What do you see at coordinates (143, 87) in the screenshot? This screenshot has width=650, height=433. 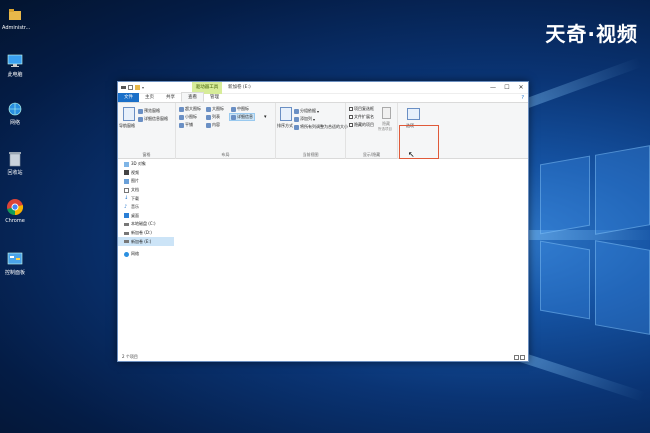 I see `chevron-down-icon: ▾` at bounding box center [143, 87].